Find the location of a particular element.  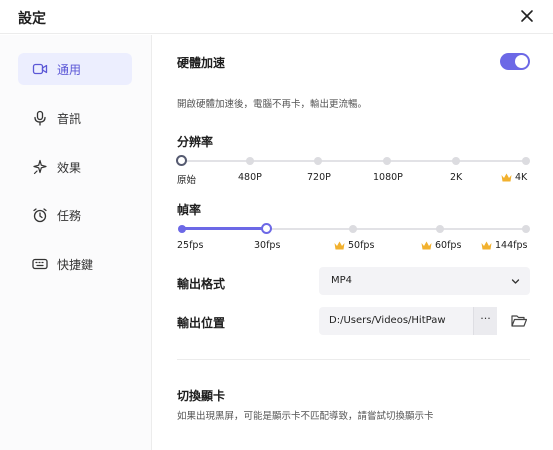

framerate-tick-25fps is located at coordinates (182, 229).